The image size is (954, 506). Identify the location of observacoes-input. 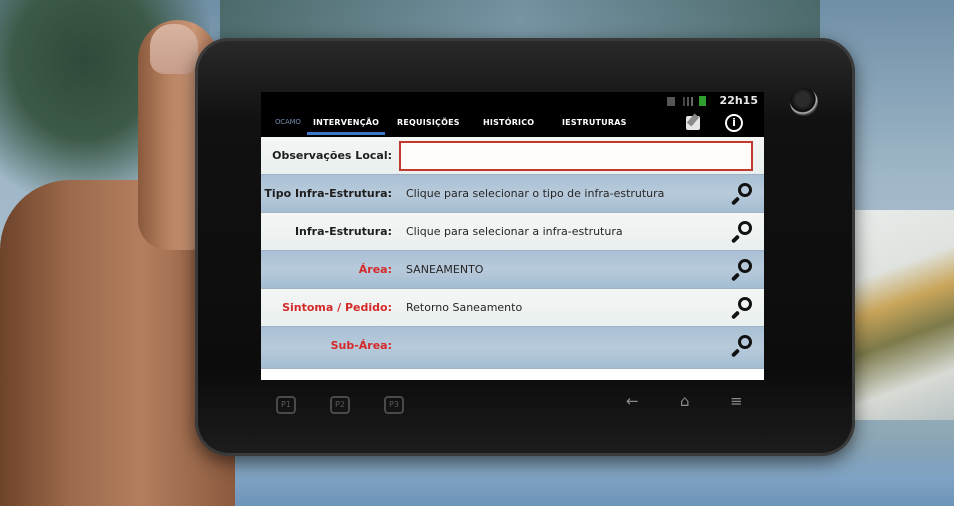
(576, 156).